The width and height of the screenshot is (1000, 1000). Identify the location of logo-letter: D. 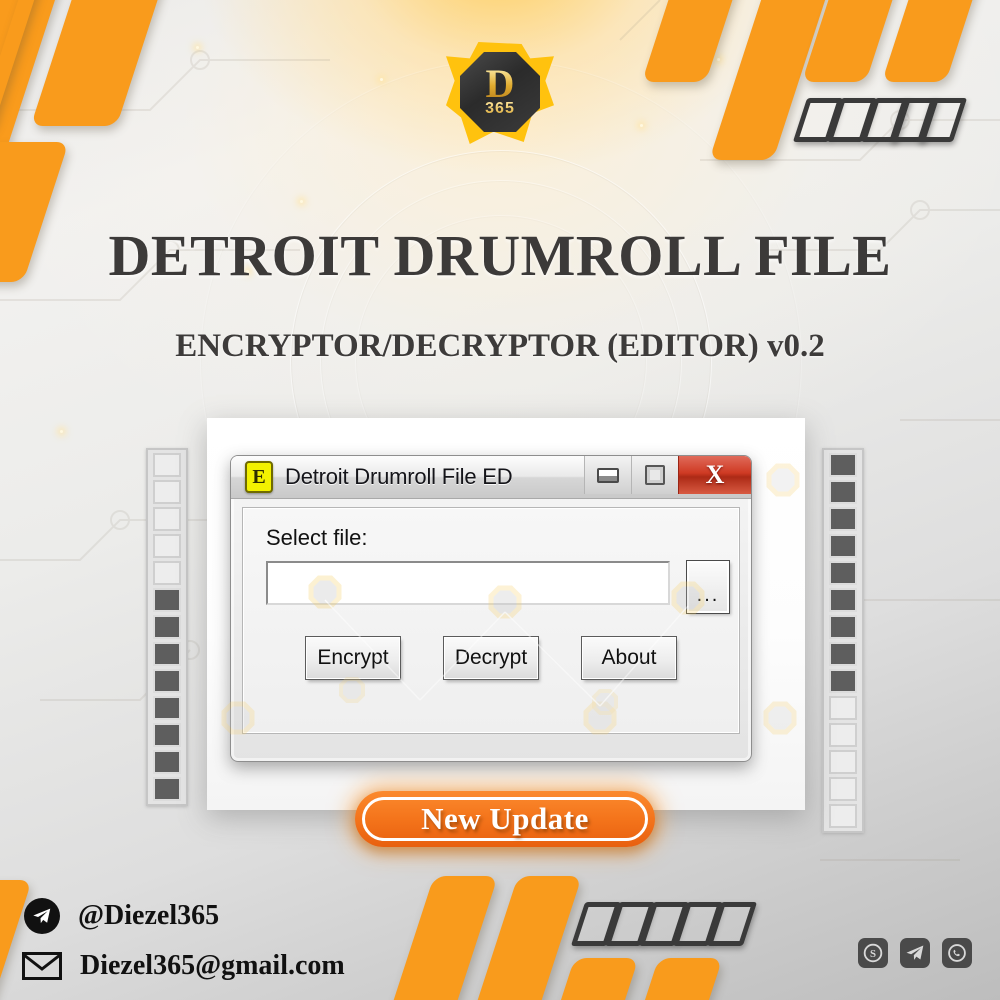
(500, 83).